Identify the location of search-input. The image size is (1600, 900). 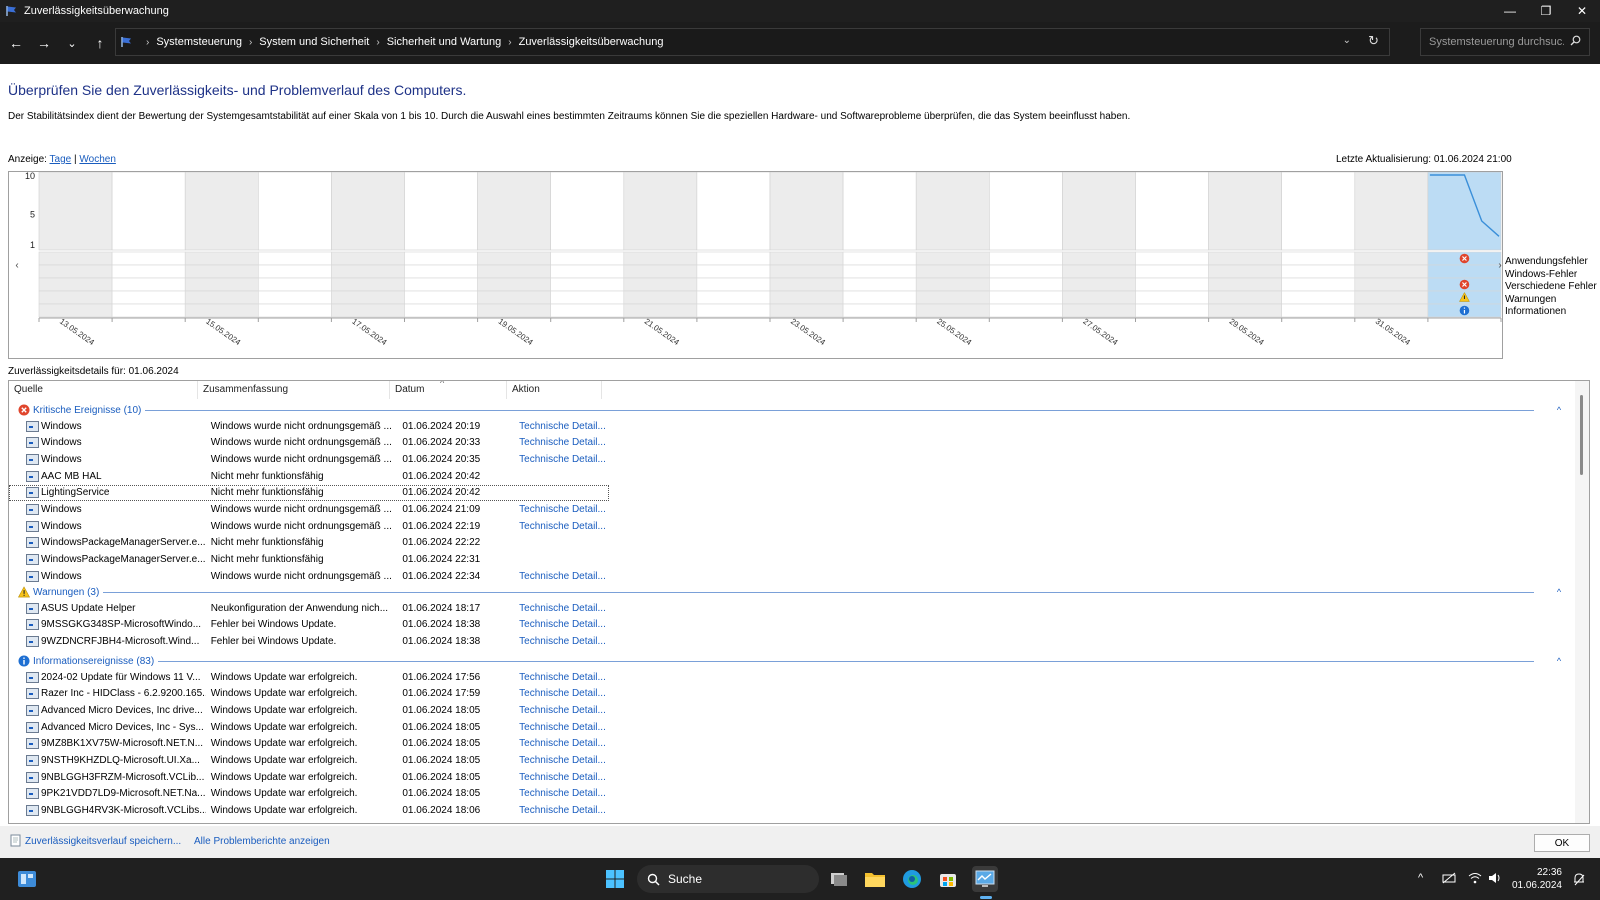
(1496, 42).